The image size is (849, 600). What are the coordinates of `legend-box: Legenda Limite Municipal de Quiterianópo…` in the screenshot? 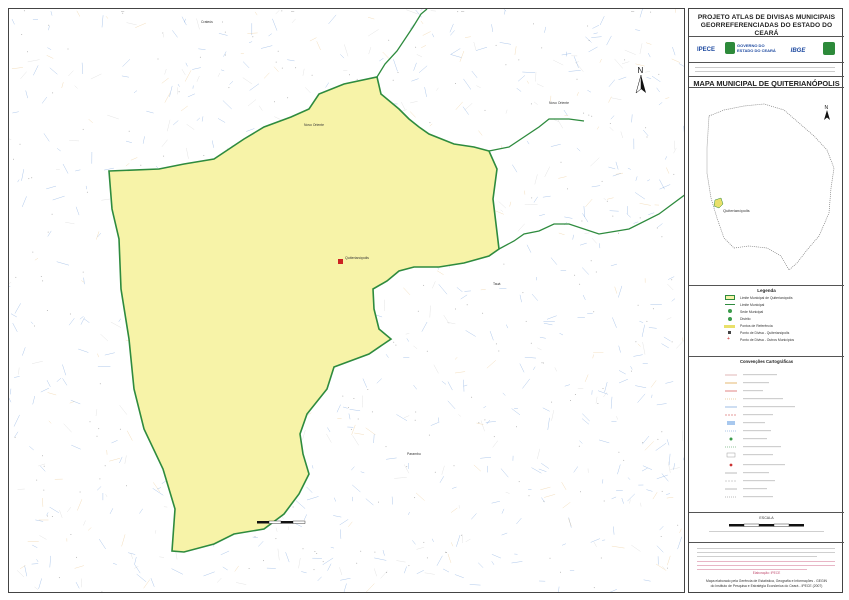 It's located at (766, 321).